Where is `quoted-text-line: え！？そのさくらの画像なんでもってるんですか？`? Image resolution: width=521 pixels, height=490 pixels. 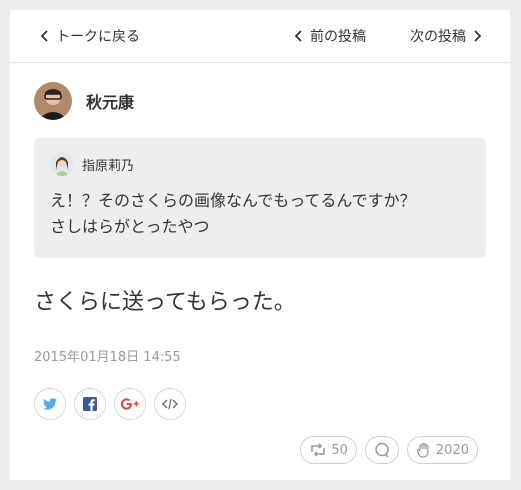
quoted-text-line: え！？そのさくらの画像なんでもってるんですか？ is located at coordinates (233, 200).